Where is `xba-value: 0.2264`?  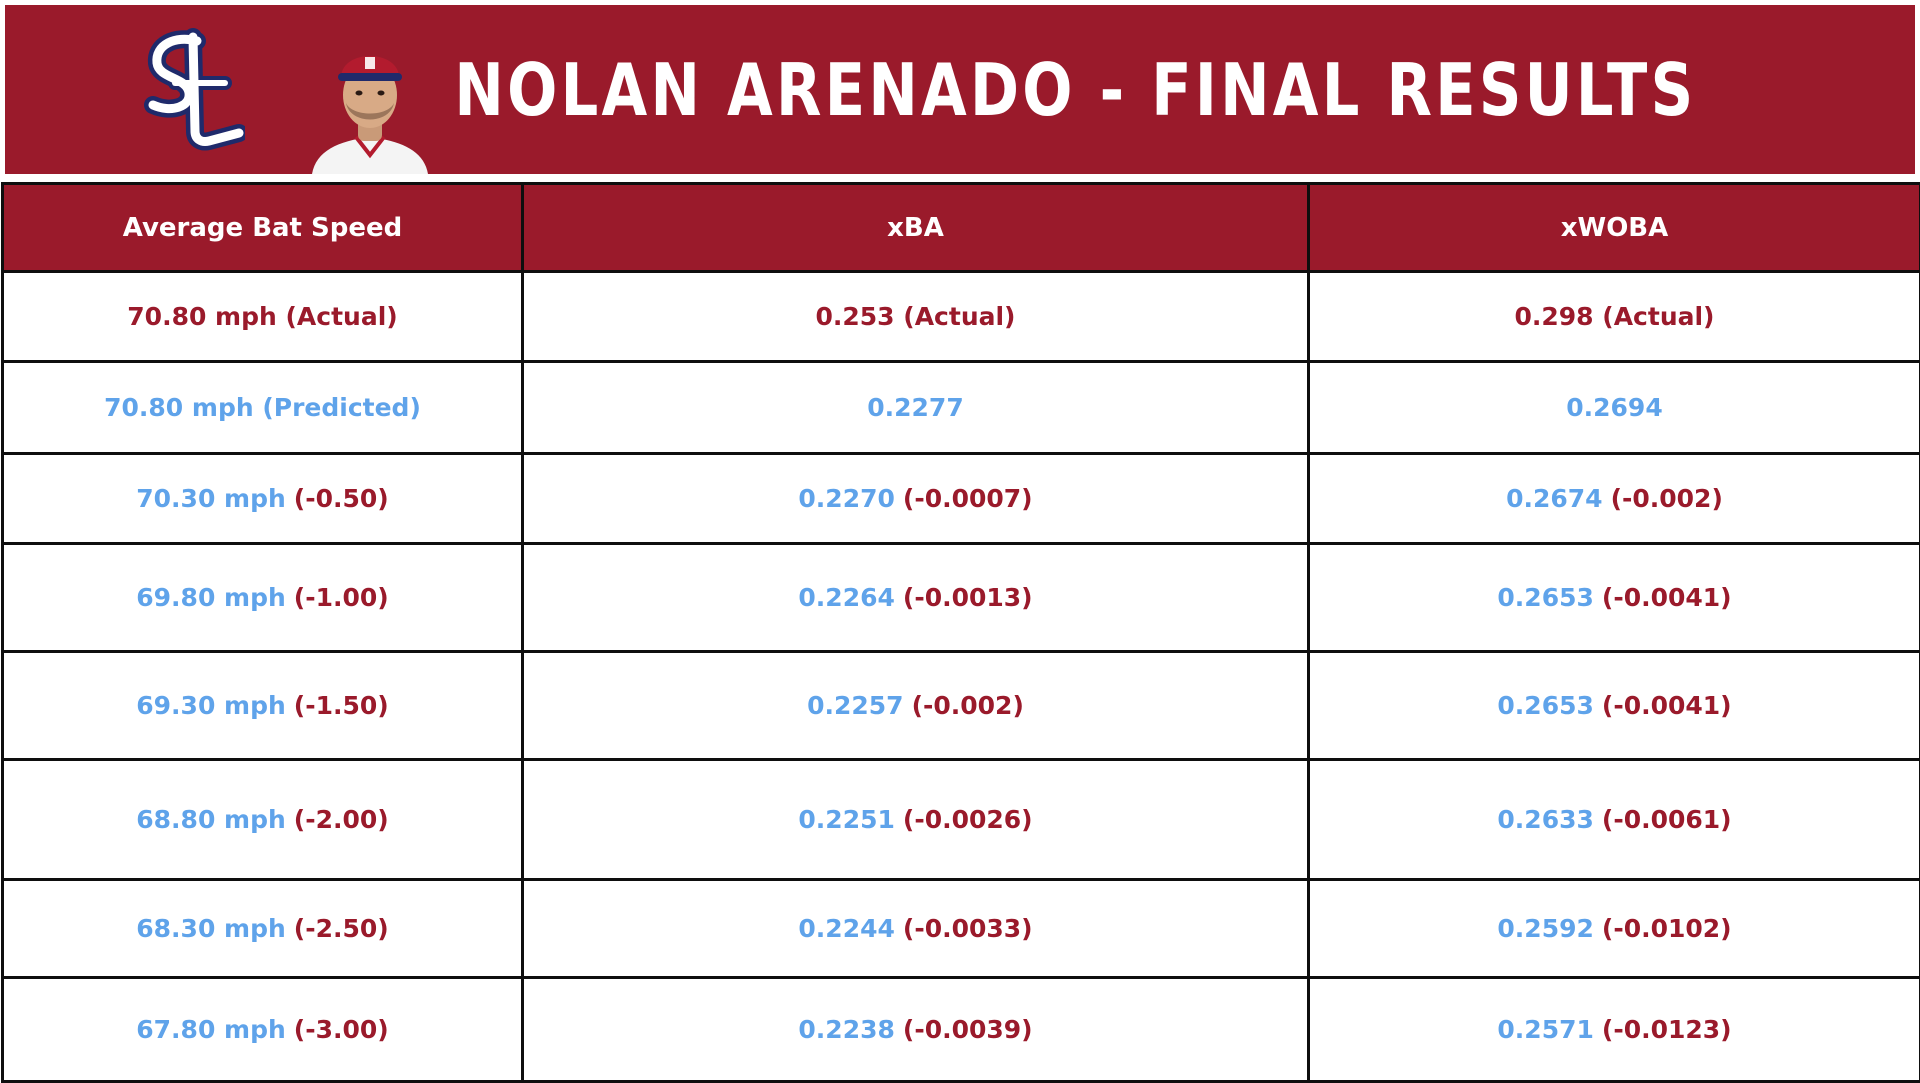 xba-value: 0.2264 is located at coordinates (846, 597).